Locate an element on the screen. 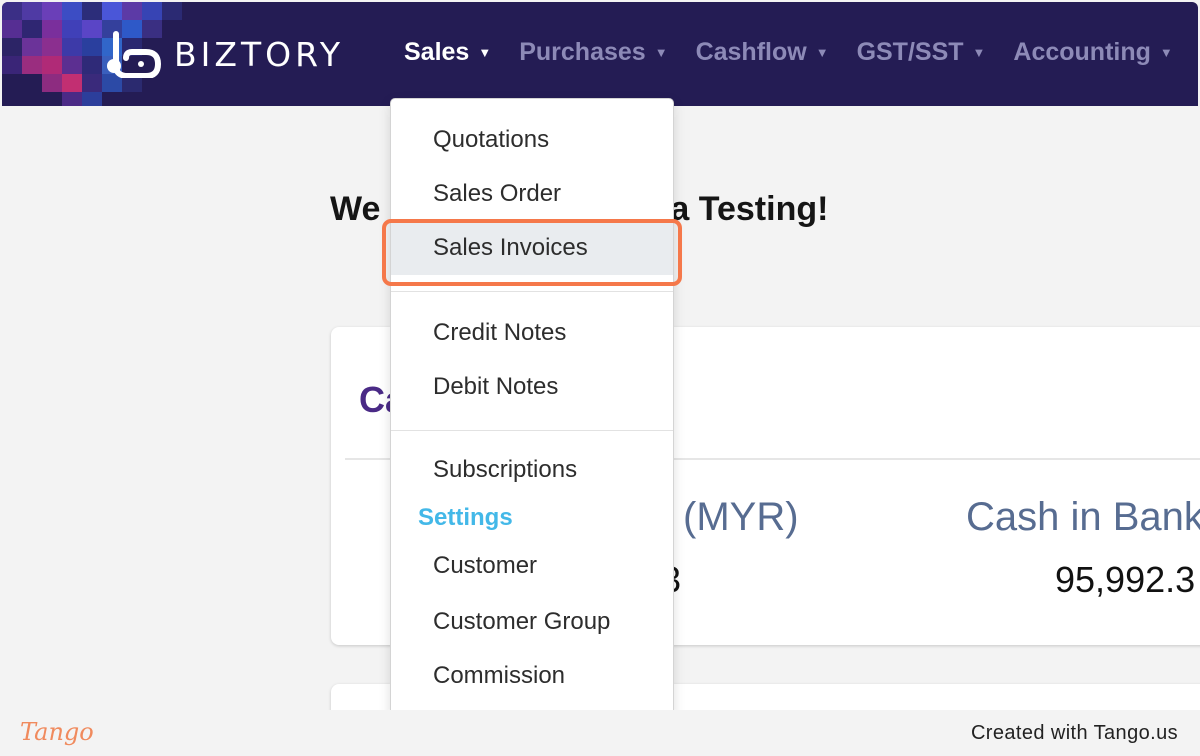 This screenshot has height=756, width=1200. nav-cashflow-label: Cashflow is located at coordinates (751, 52).